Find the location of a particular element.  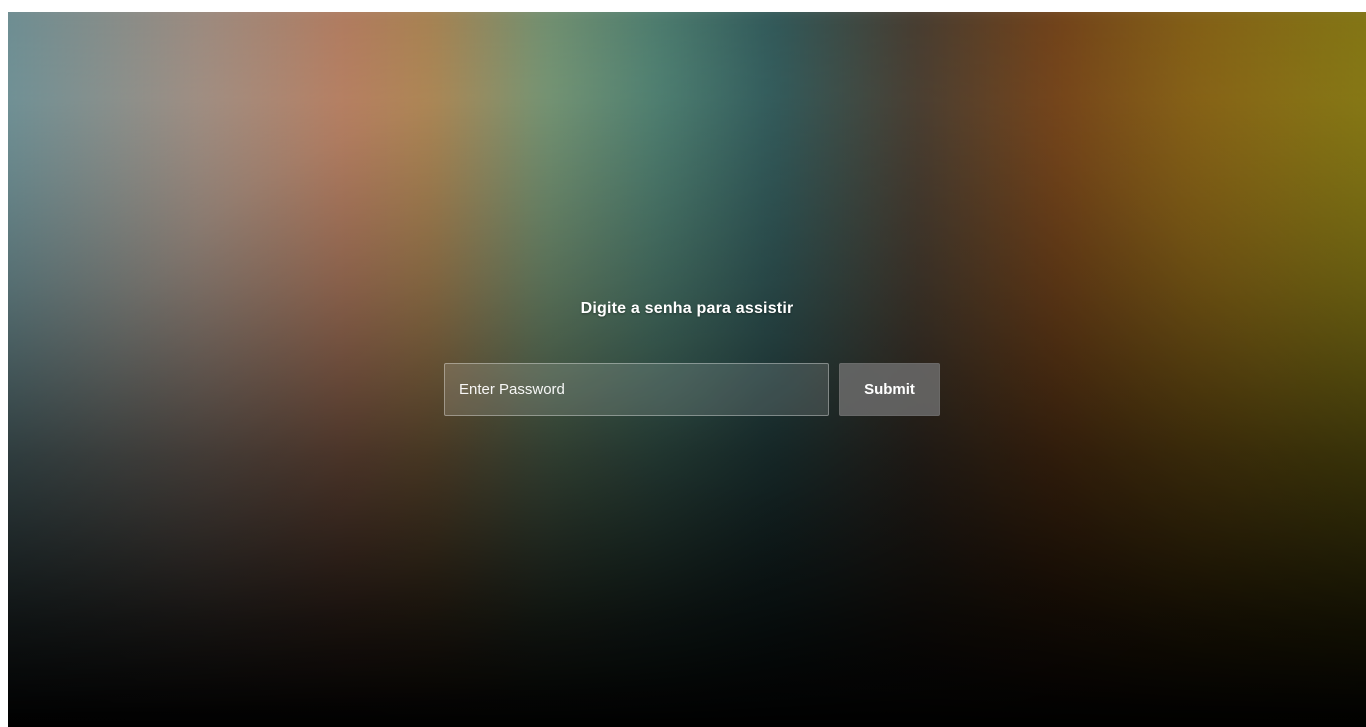

password-form: Submit is located at coordinates (692, 389).